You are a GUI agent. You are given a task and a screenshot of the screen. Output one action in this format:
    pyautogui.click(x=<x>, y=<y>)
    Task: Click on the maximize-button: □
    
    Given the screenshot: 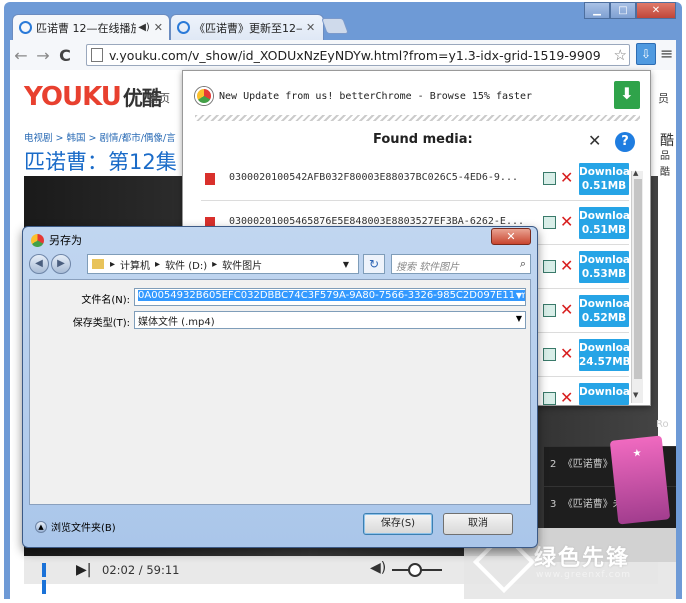 What is the action you would take?
    pyautogui.click(x=623, y=10)
    